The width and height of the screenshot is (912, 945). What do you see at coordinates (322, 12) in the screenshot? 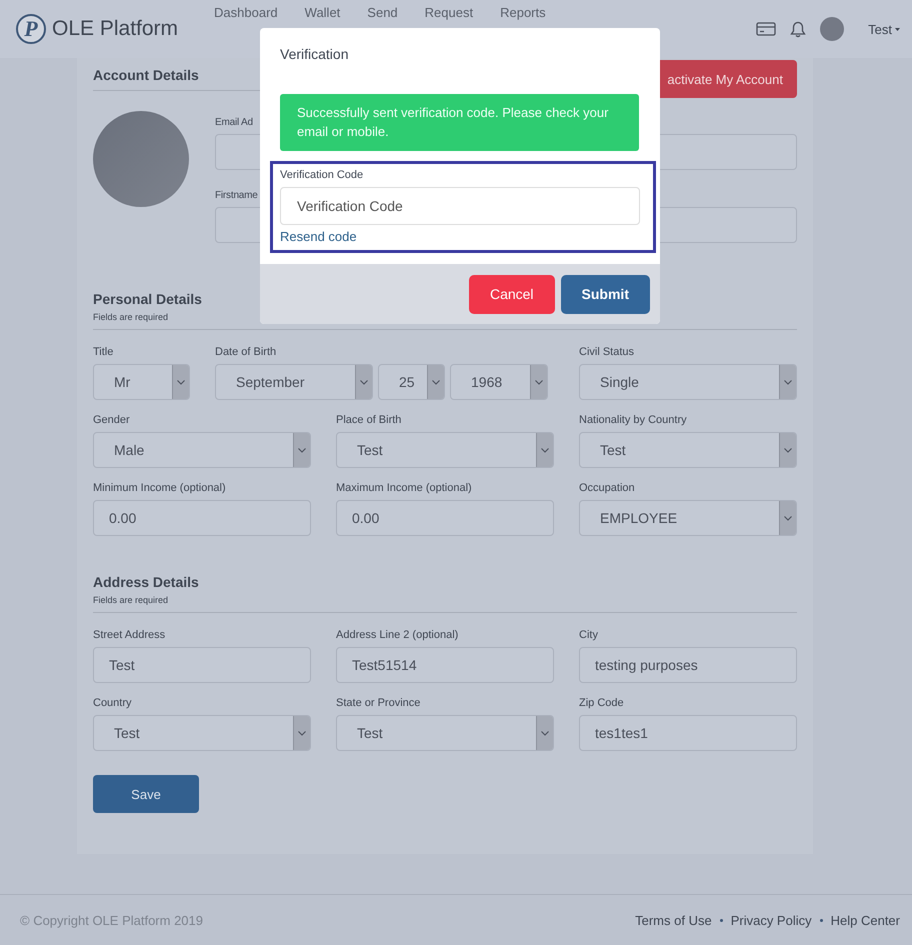
I see `nav-link: Wallet` at bounding box center [322, 12].